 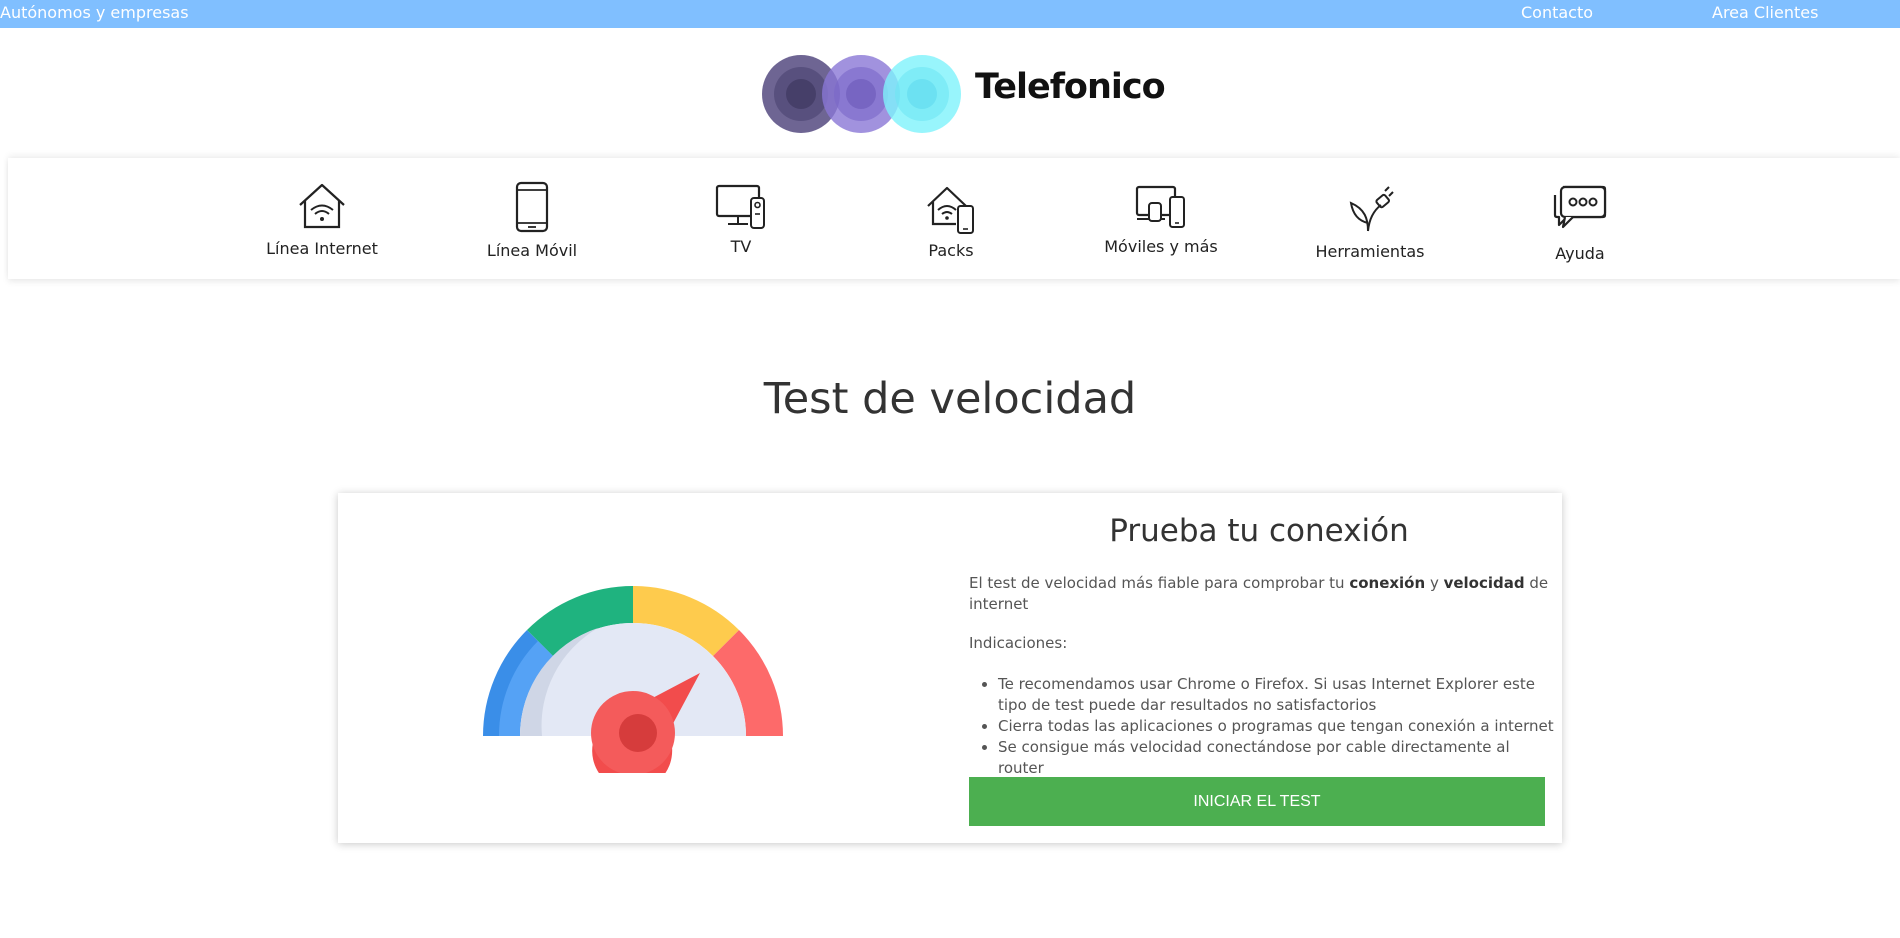 I want to click on nav-label: TV, so click(x=741, y=246).